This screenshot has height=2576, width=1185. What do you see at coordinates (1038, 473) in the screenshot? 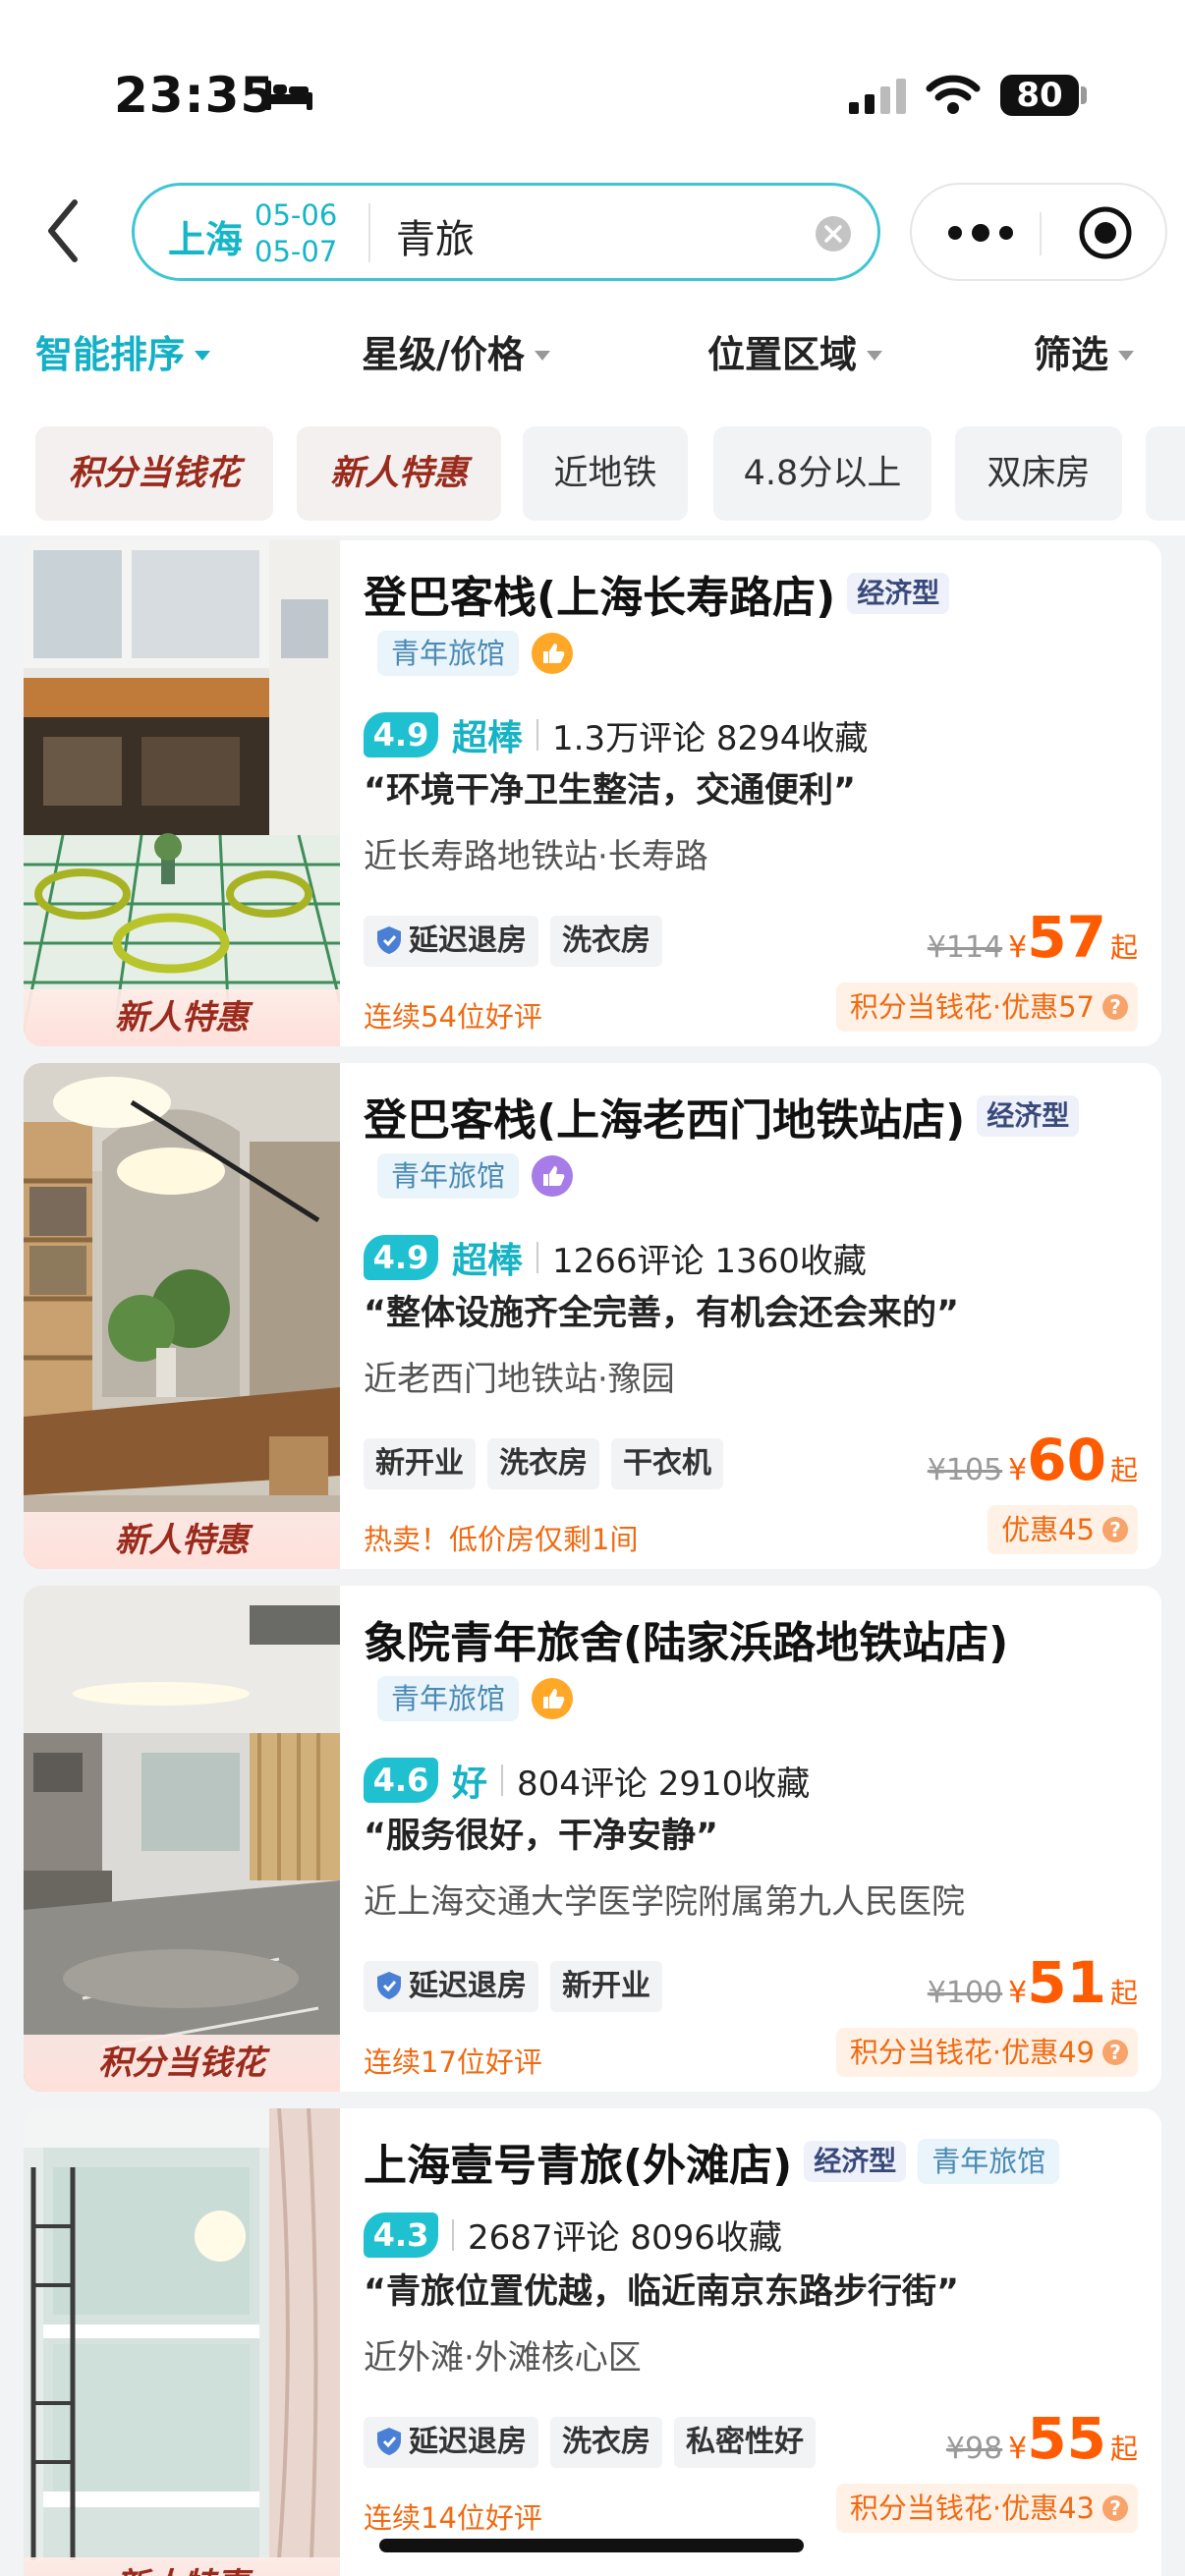
I see `chip-twin-room: 双床房` at bounding box center [1038, 473].